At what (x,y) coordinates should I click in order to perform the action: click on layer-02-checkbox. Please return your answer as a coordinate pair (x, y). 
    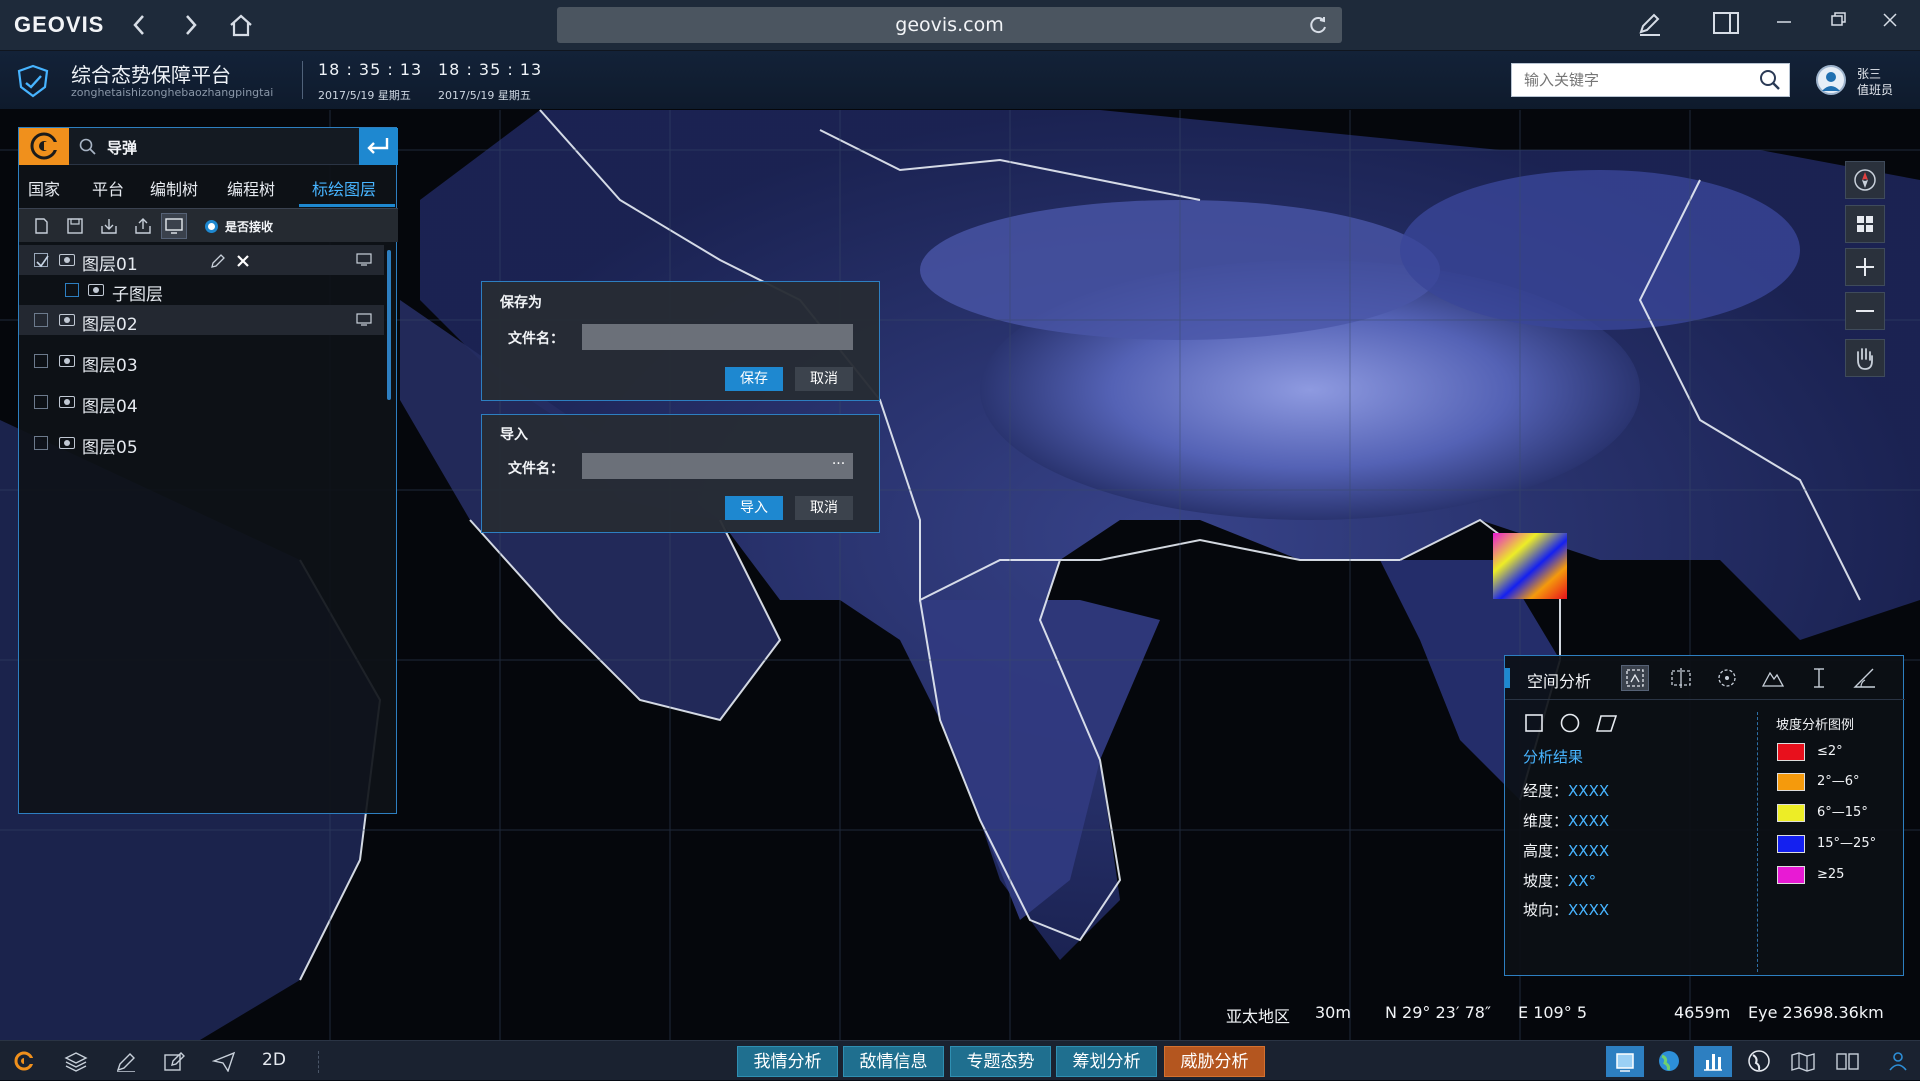
    Looking at the image, I should click on (41, 320).